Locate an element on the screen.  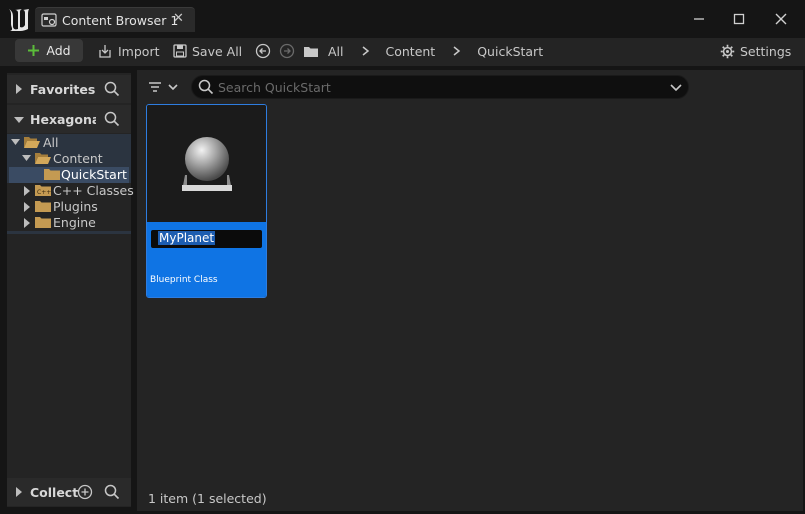
tree-item-content: Content is located at coordinates (69, 159).